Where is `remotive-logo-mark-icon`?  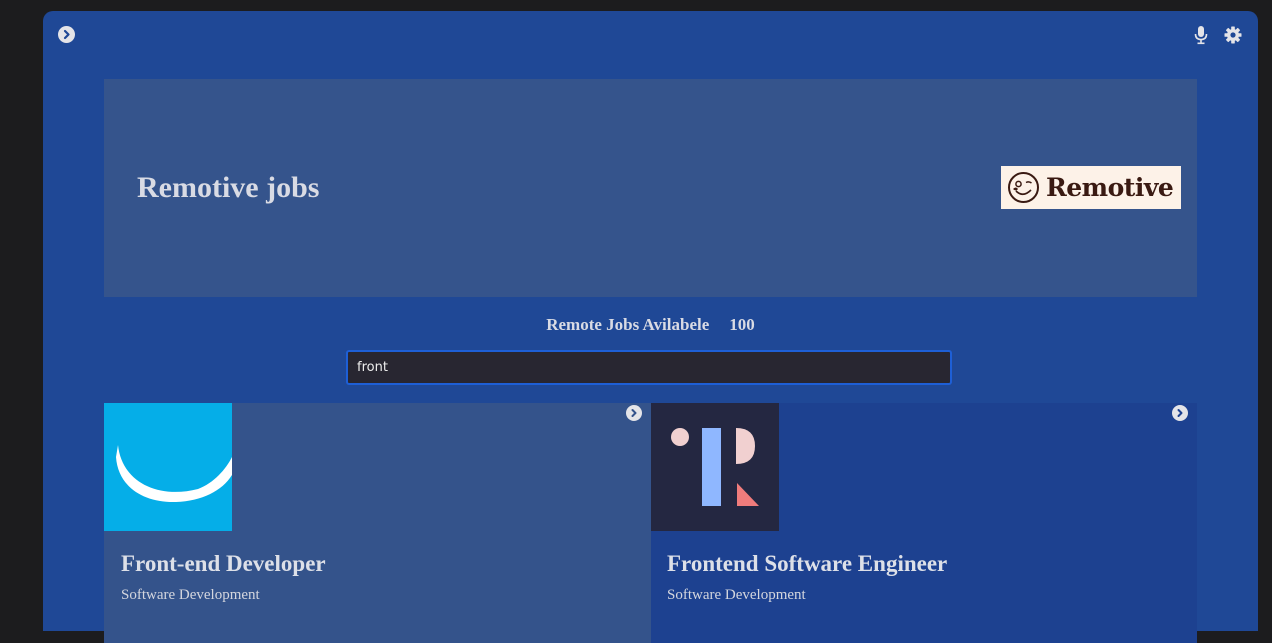 remotive-logo-mark-icon is located at coordinates (1023, 187).